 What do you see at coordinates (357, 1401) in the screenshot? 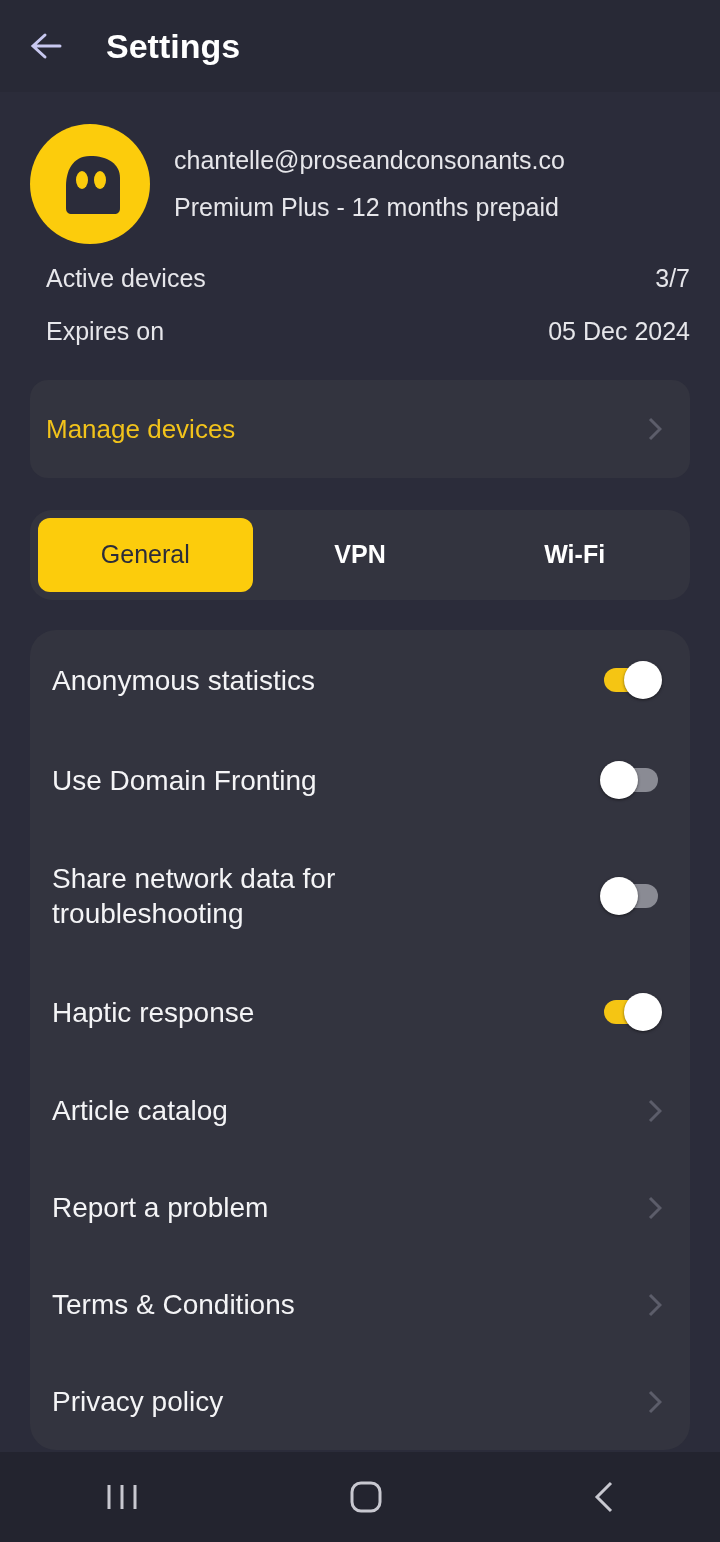
I see `settings-link: Privacy policy` at bounding box center [357, 1401].